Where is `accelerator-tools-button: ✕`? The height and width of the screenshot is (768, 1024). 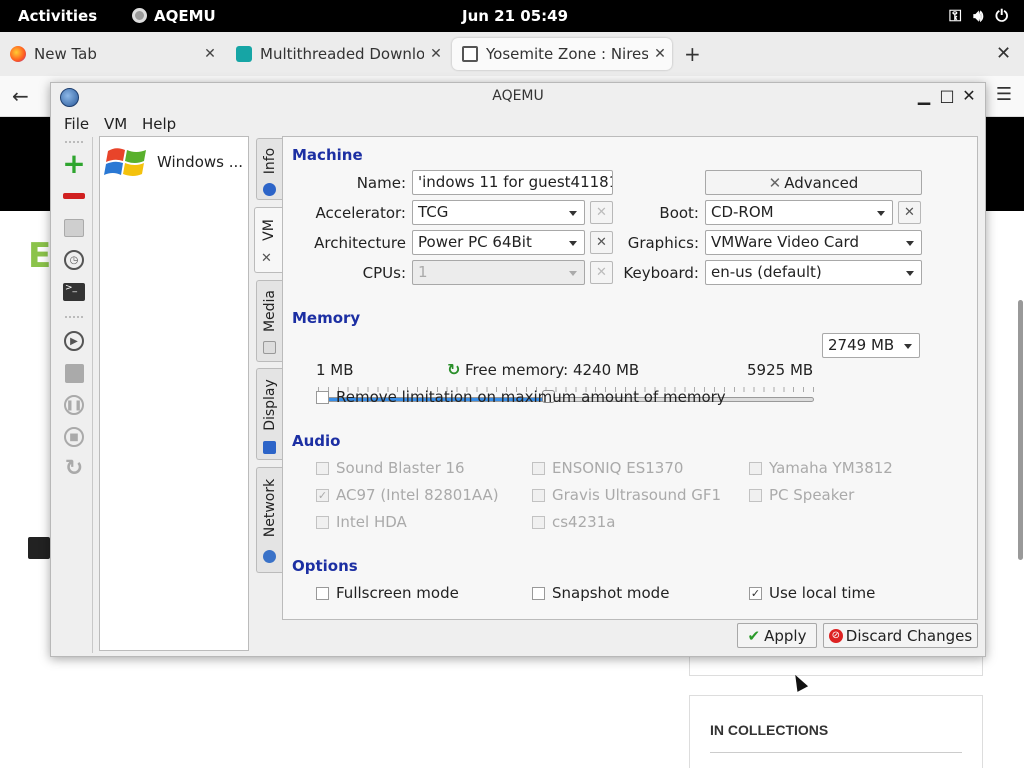 accelerator-tools-button: ✕ is located at coordinates (601, 212).